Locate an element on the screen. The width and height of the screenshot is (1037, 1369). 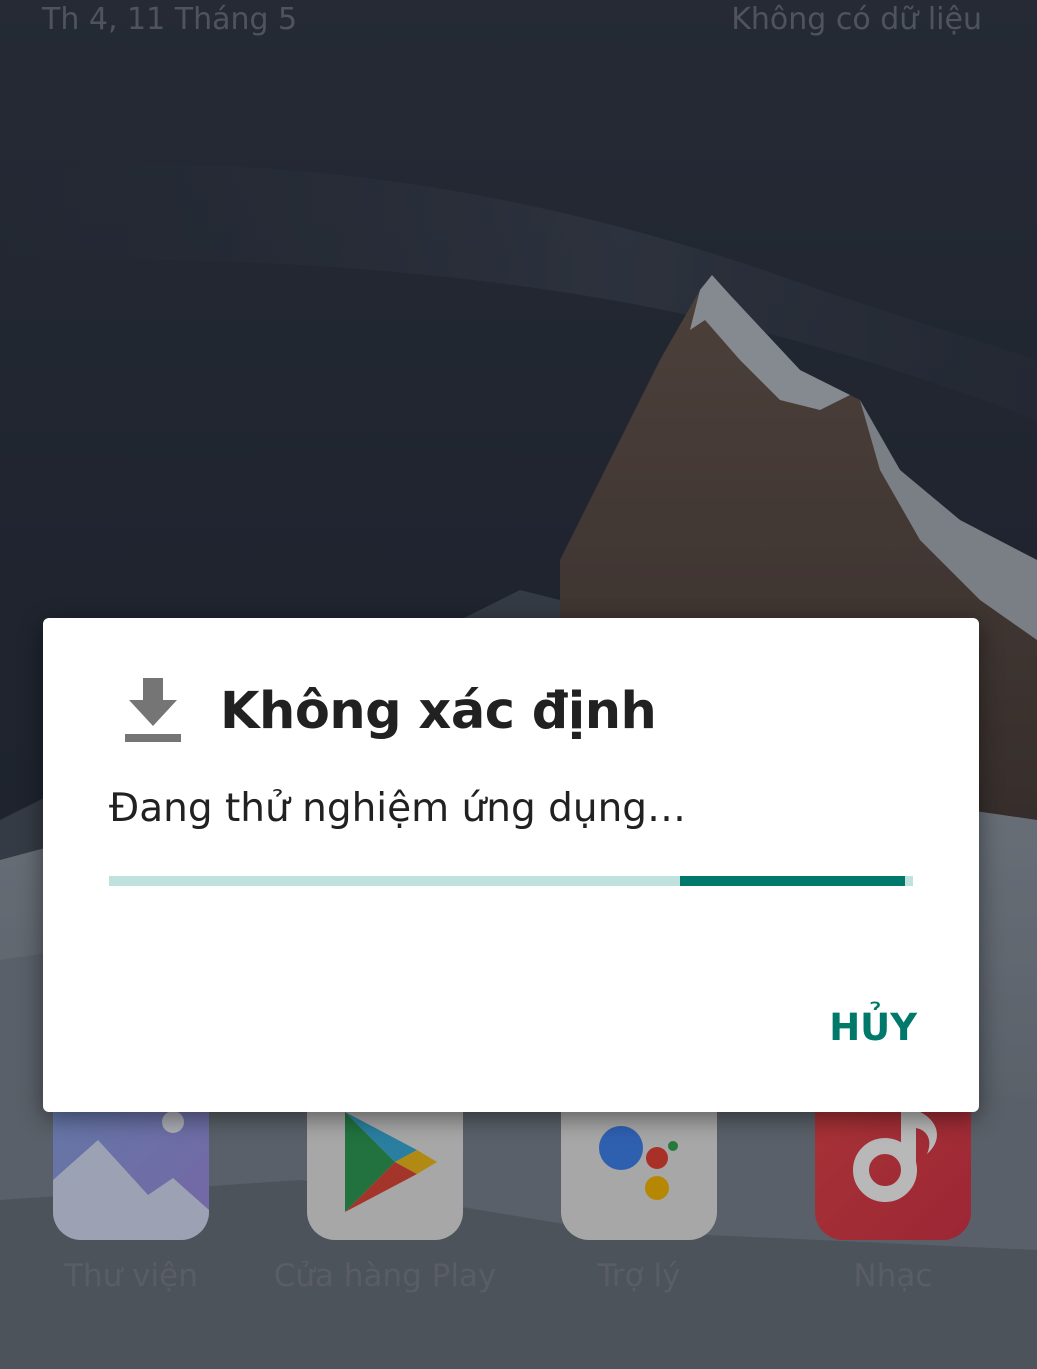
dialog-title: Không xác định is located at coordinates (438, 711).